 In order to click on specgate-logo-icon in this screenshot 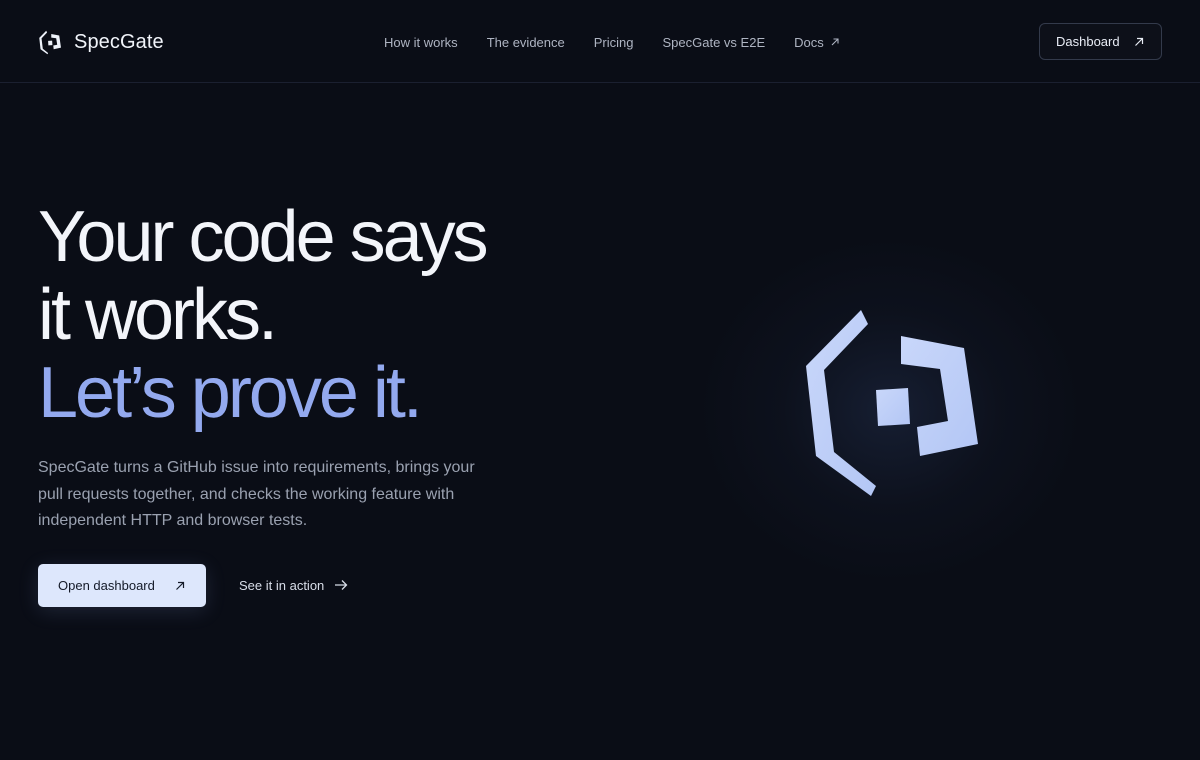, I will do `click(50, 42)`.